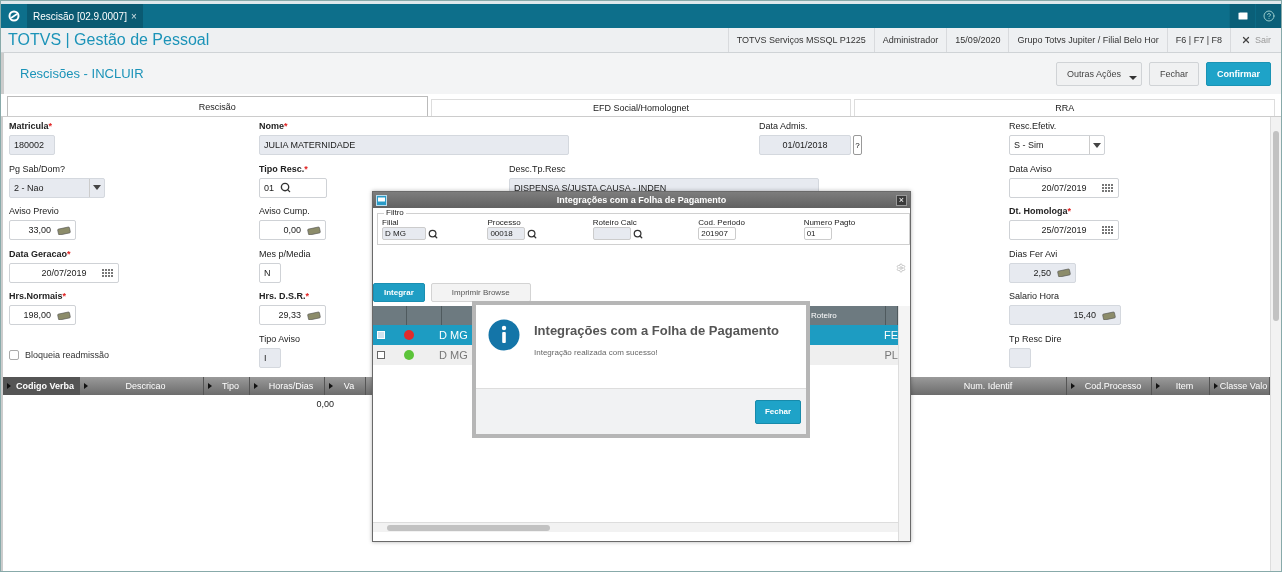 This screenshot has height=572, width=1282. What do you see at coordinates (1098, 73) in the screenshot?
I see `action-button: Outras Ações` at bounding box center [1098, 73].